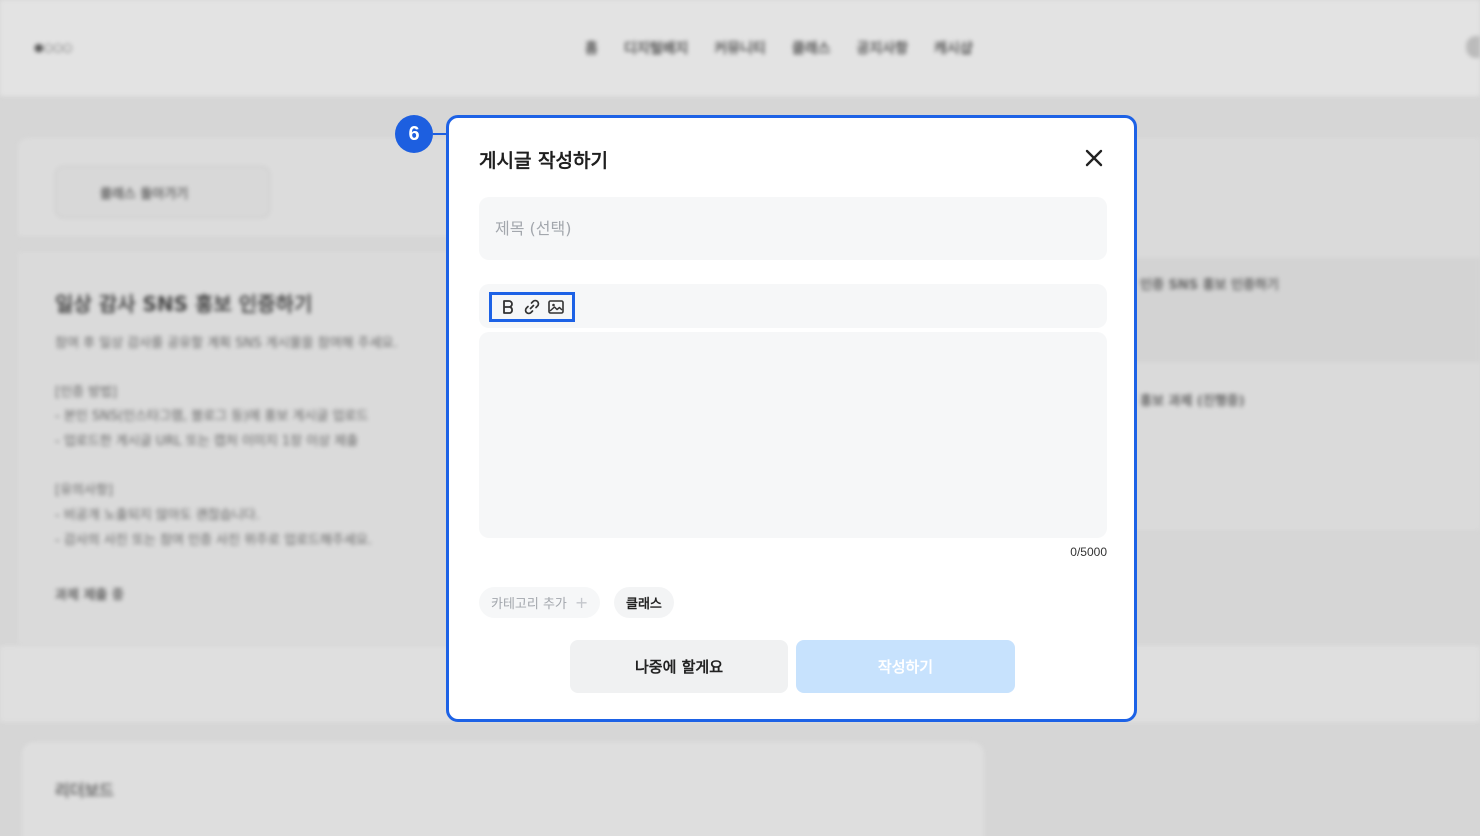  I want to click on bg-nav-item: 공지사항, so click(882, 49).